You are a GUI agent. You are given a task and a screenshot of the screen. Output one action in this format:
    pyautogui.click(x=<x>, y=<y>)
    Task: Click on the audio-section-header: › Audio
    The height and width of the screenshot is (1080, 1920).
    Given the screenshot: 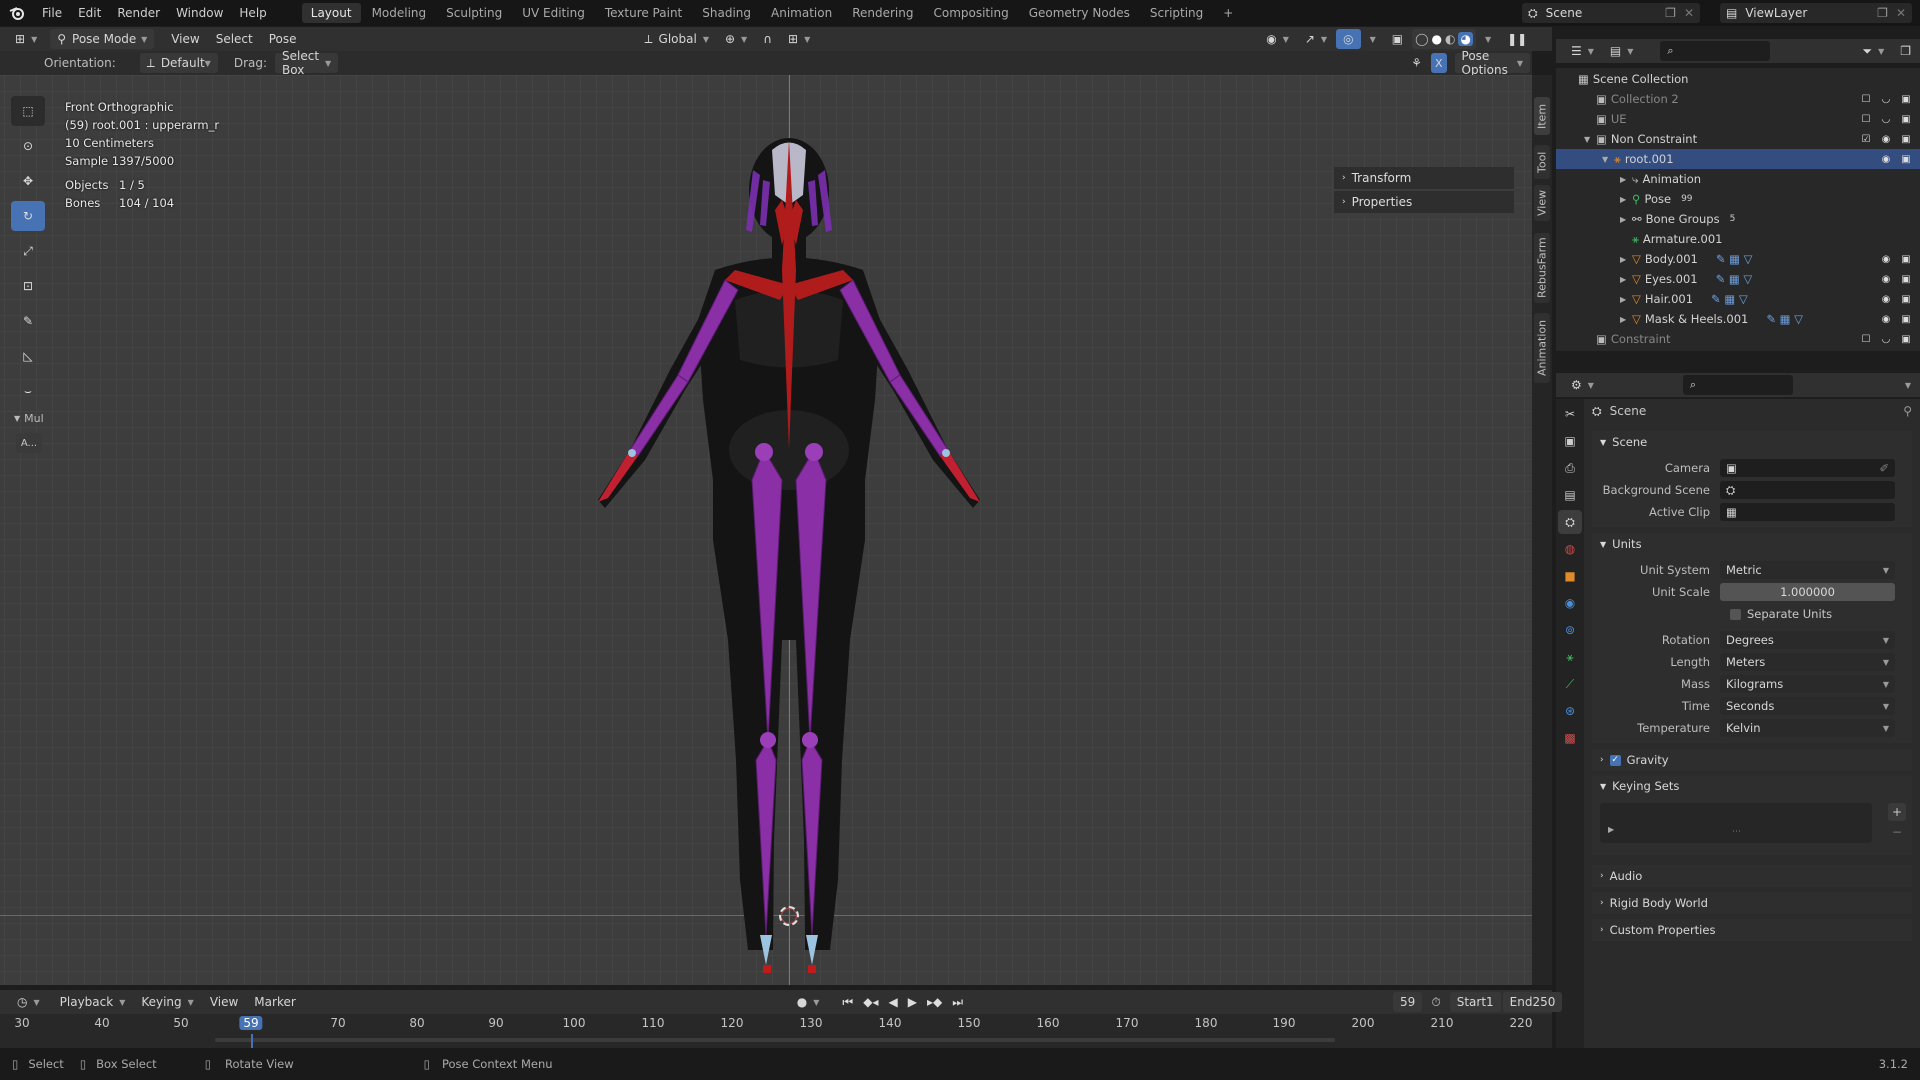 What is the action you would take?
    pyautogui.click(x=1752, y=876)
    